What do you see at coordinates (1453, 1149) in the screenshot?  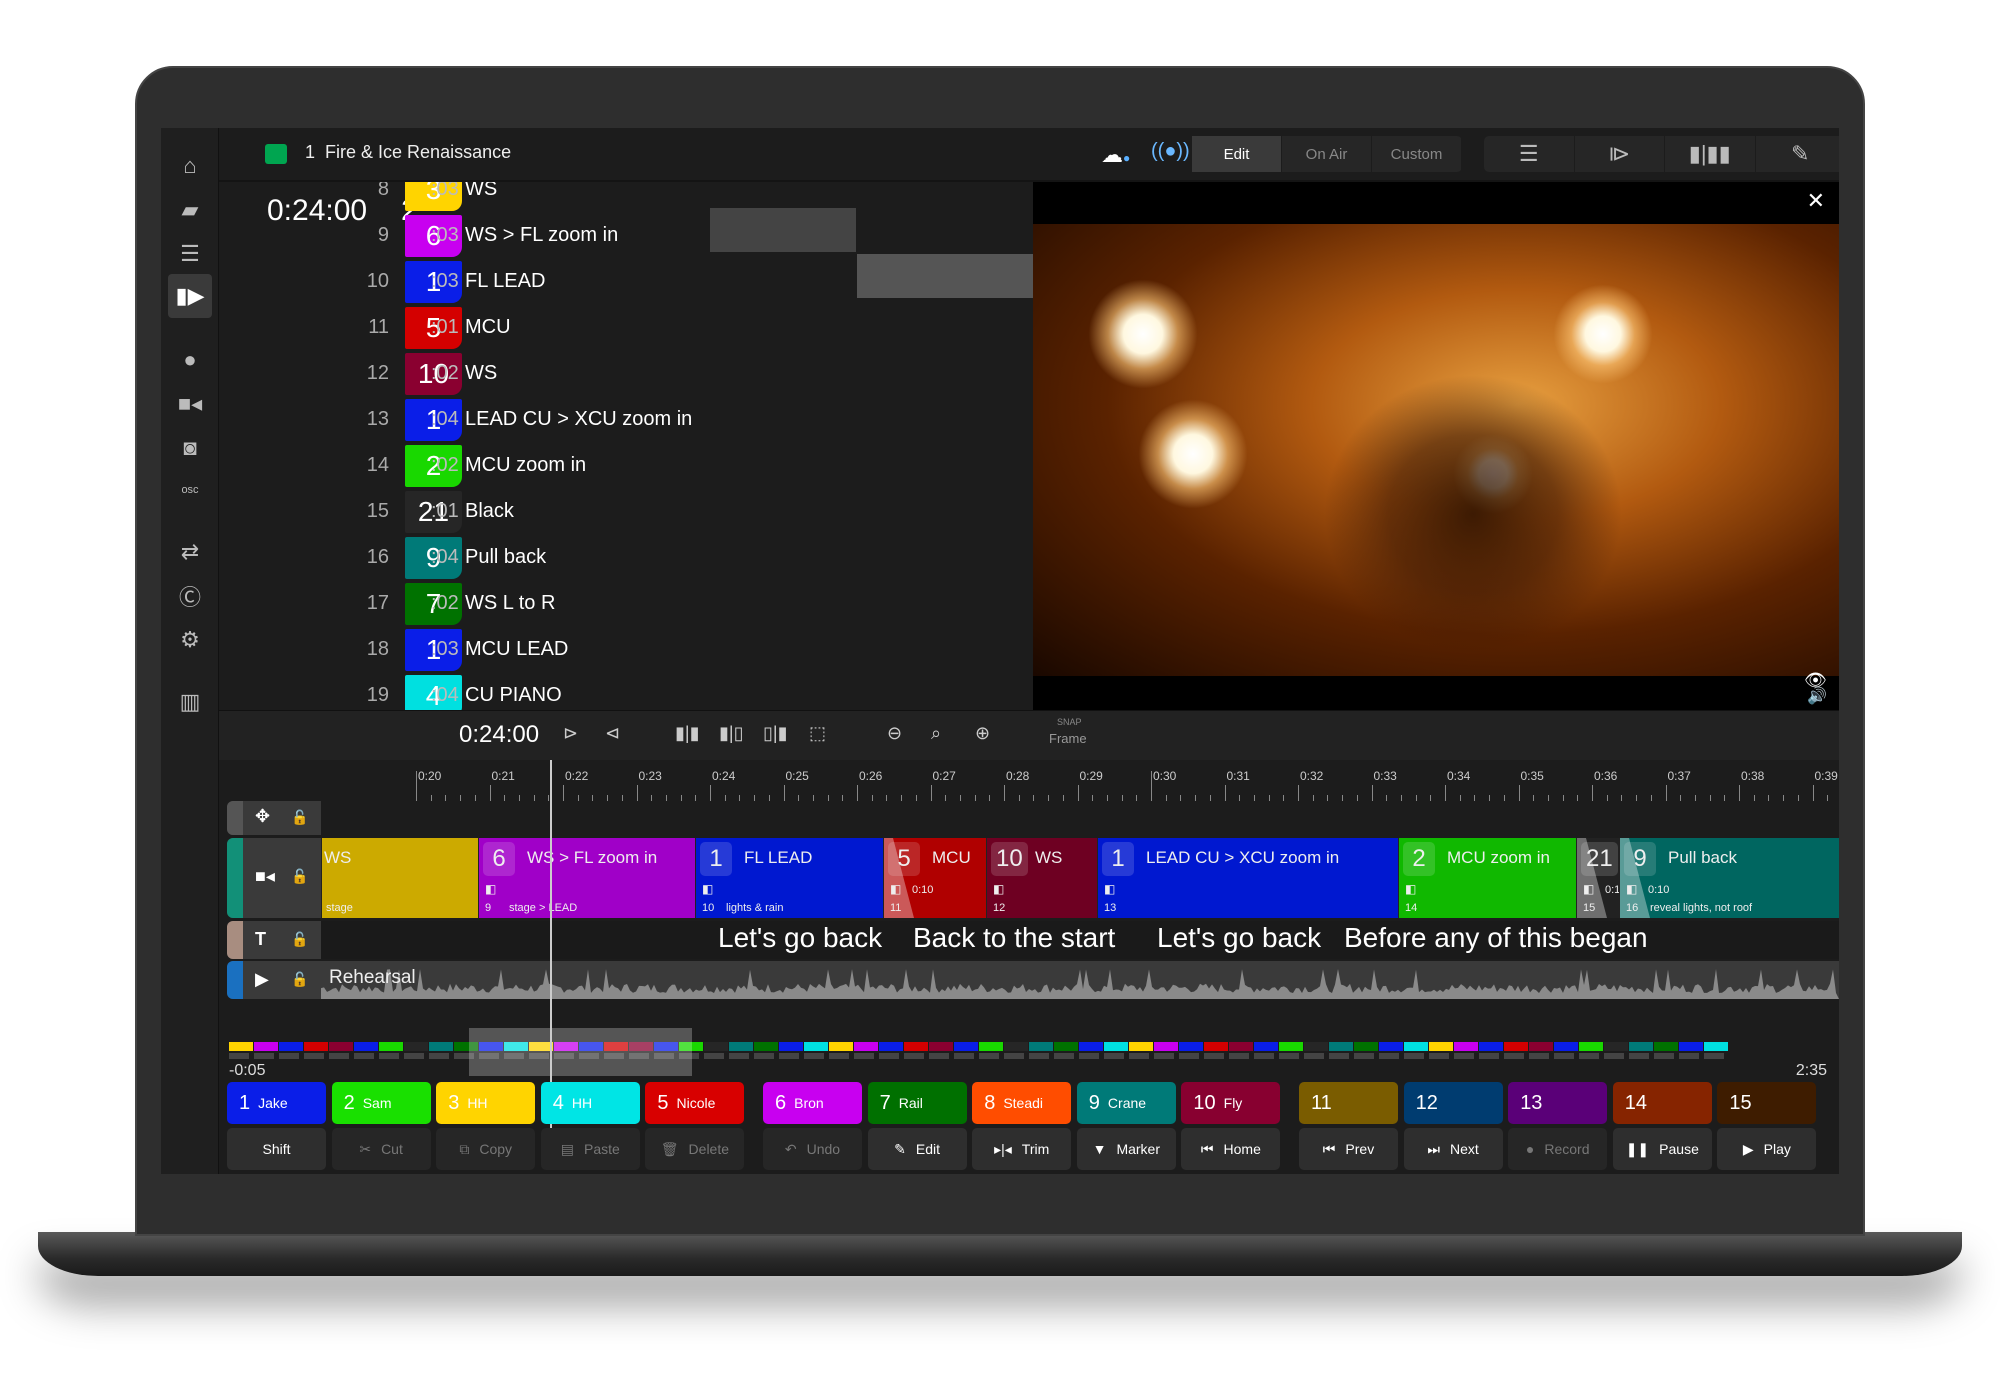 I see `next-button: ⏭ Next` at bounding box center [1453, 1149].